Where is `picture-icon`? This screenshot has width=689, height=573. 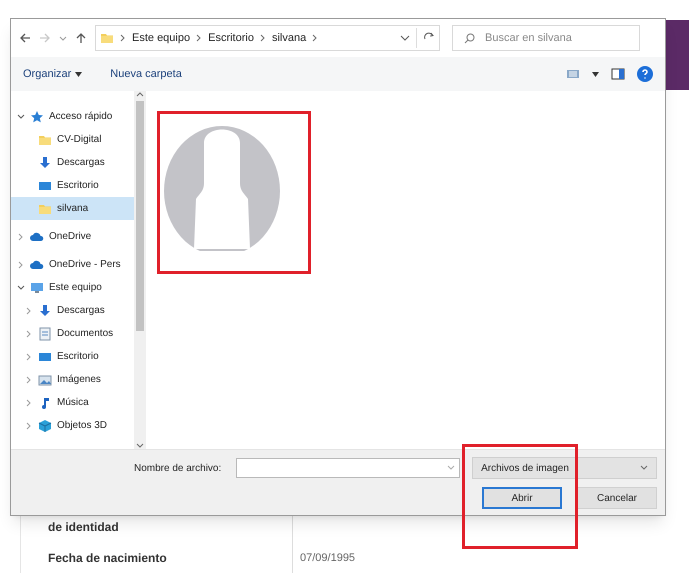
picture-icon is located at coordinates (45, 379).